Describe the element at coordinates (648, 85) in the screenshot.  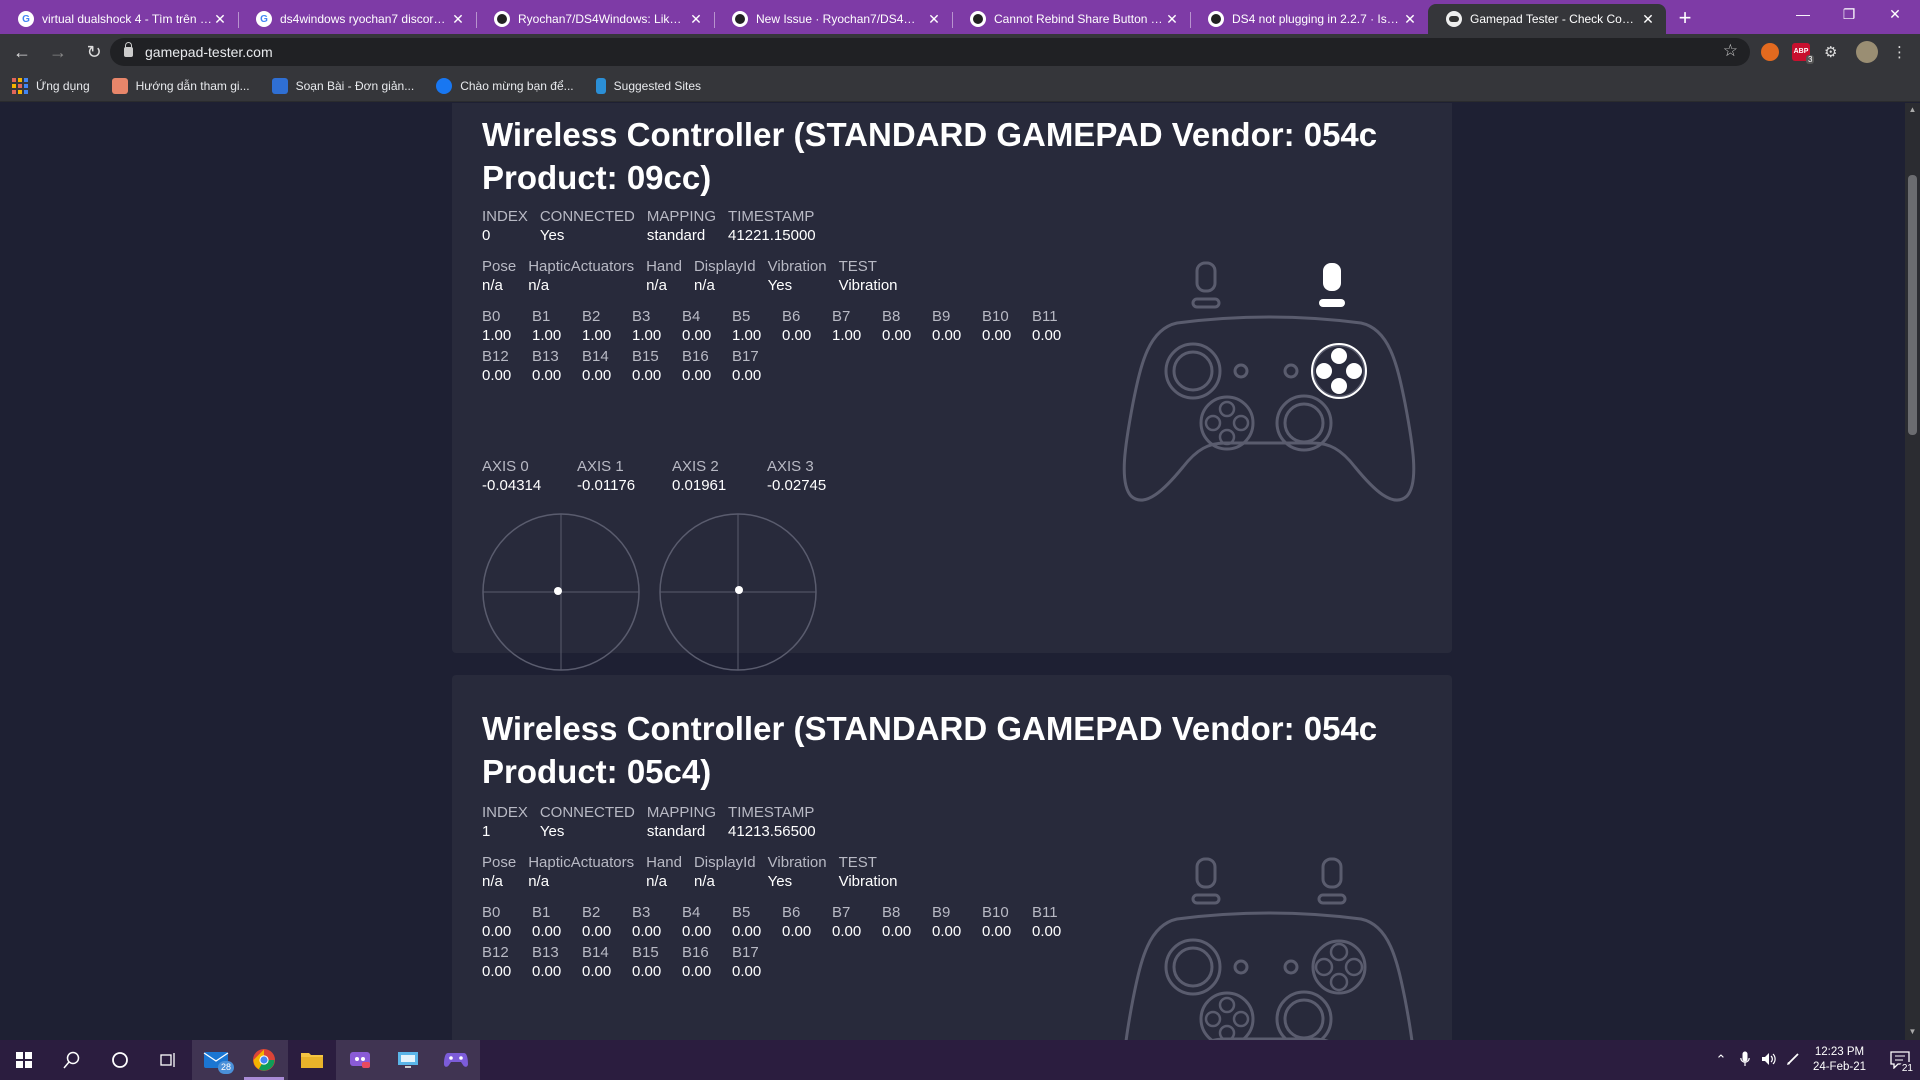
I see `bookmark-suggested-sites: Suggested Sites` at that location.